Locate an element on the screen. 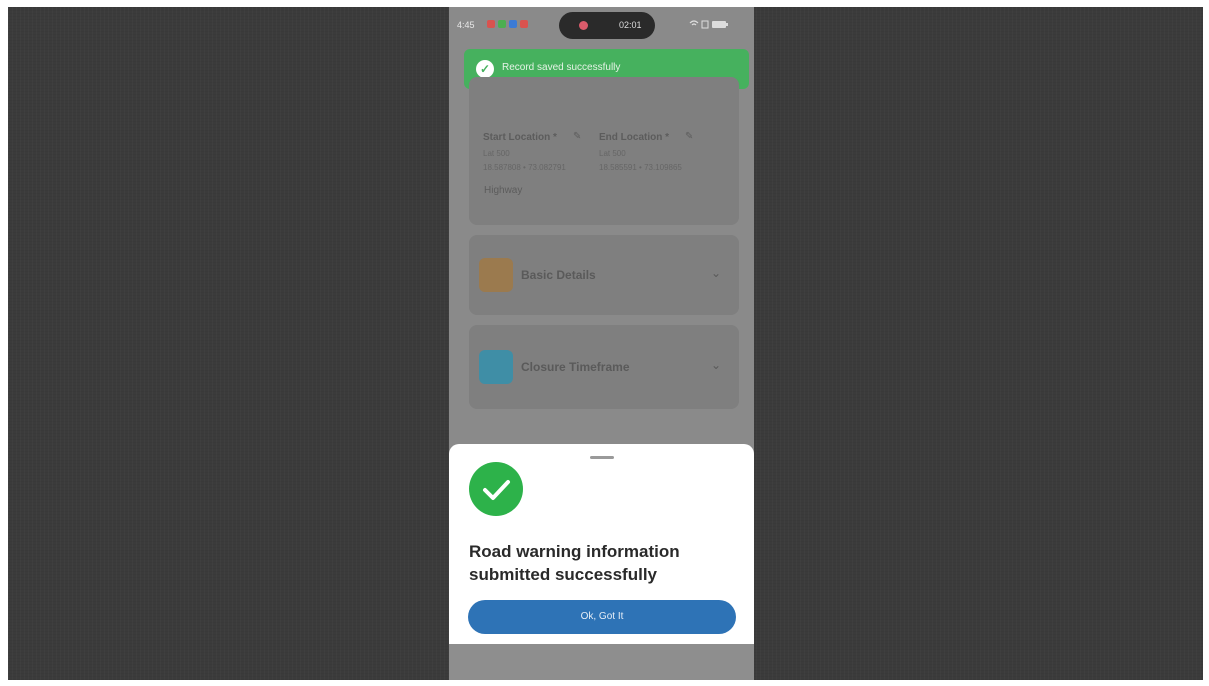  success-check-icon is located at coordinates (496, 489).